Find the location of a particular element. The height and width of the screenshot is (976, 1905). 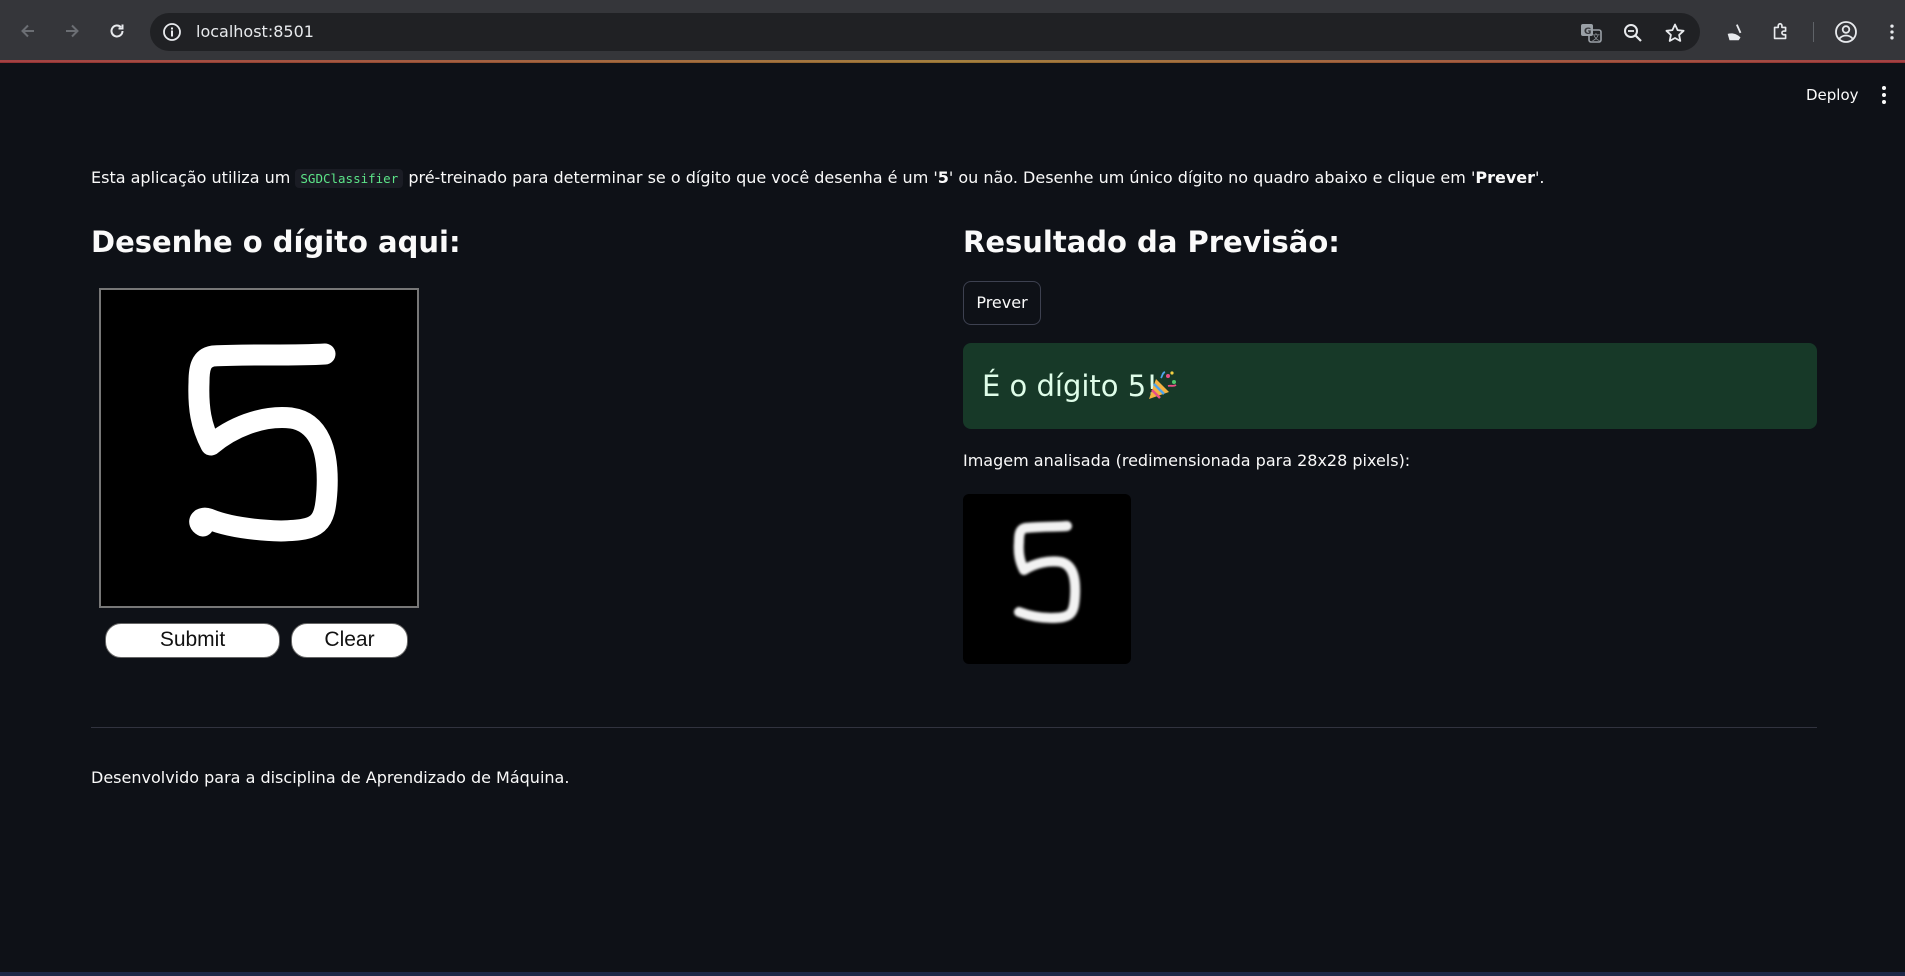

reload-icon is located at coordinates (117, 31).